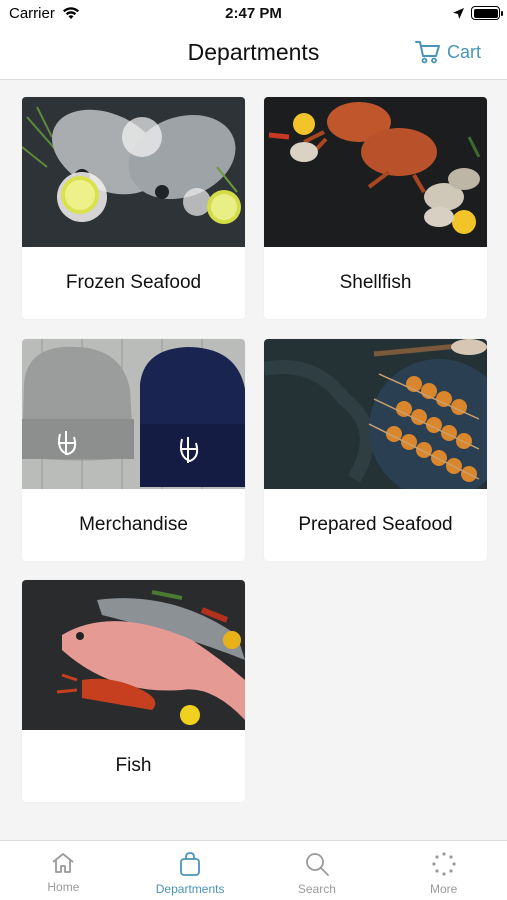  I want to click on fish-image, so click(133, 655).